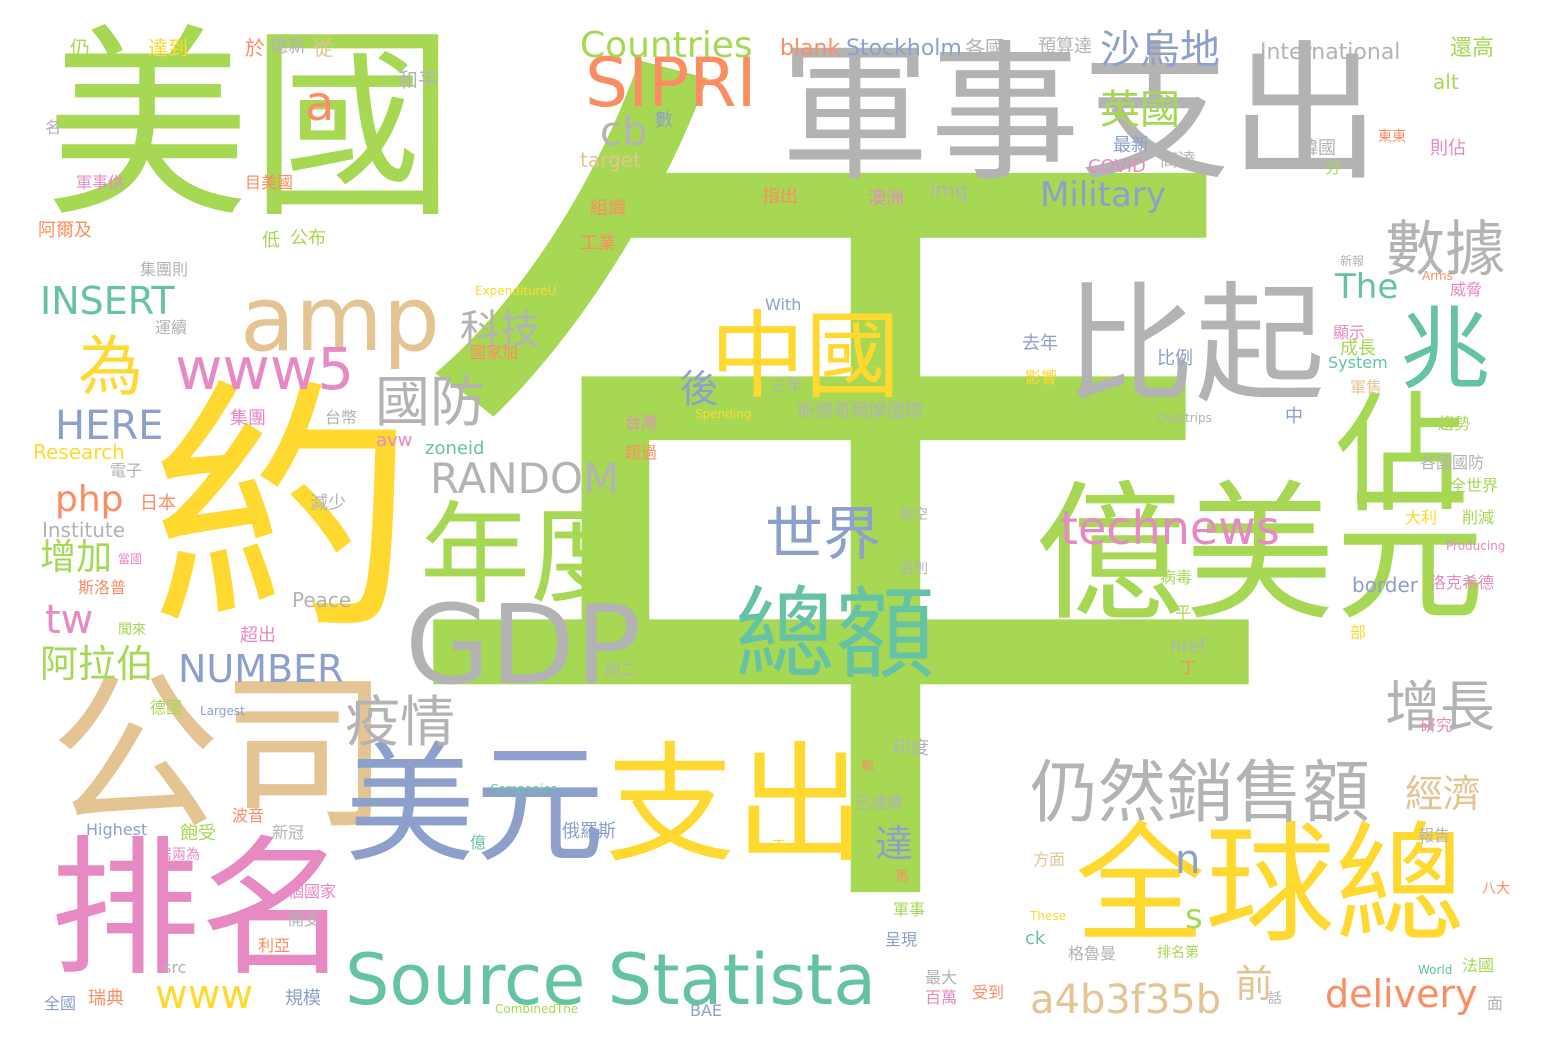 The height and width of the screenshot is (1052, 1548). I want to click on word-cloud-term: 集團則, so click(164, 269).